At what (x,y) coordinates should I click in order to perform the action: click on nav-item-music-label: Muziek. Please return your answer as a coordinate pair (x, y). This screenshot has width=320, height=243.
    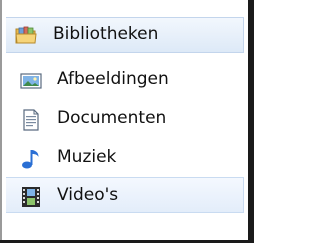
    Looking at the image, I should click on (87, 157).